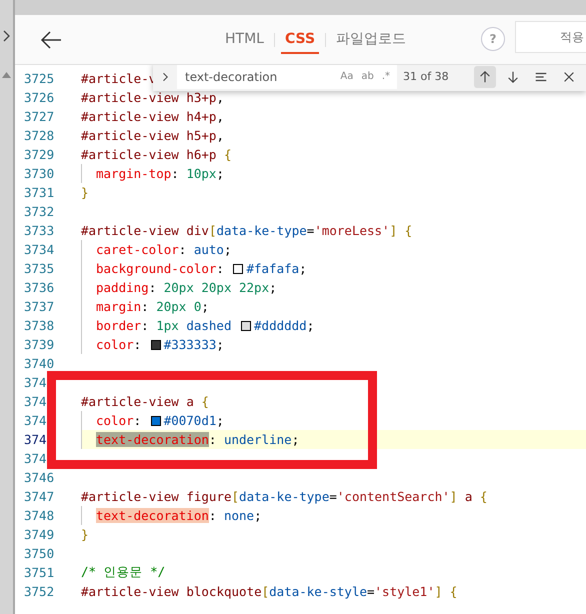 This screenshot has height=614, width=586. Describe the element at coordinates (39, 496) in the screenshot. I see `line-number: 3747` at that location.